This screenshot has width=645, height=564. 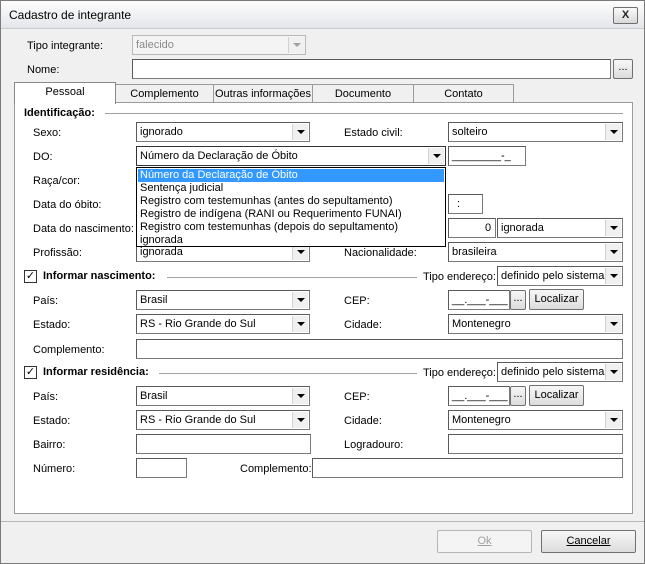 I want to click on residencia-tipo-endereco-select: definido pelo sistema, so click(x=560, y=372).